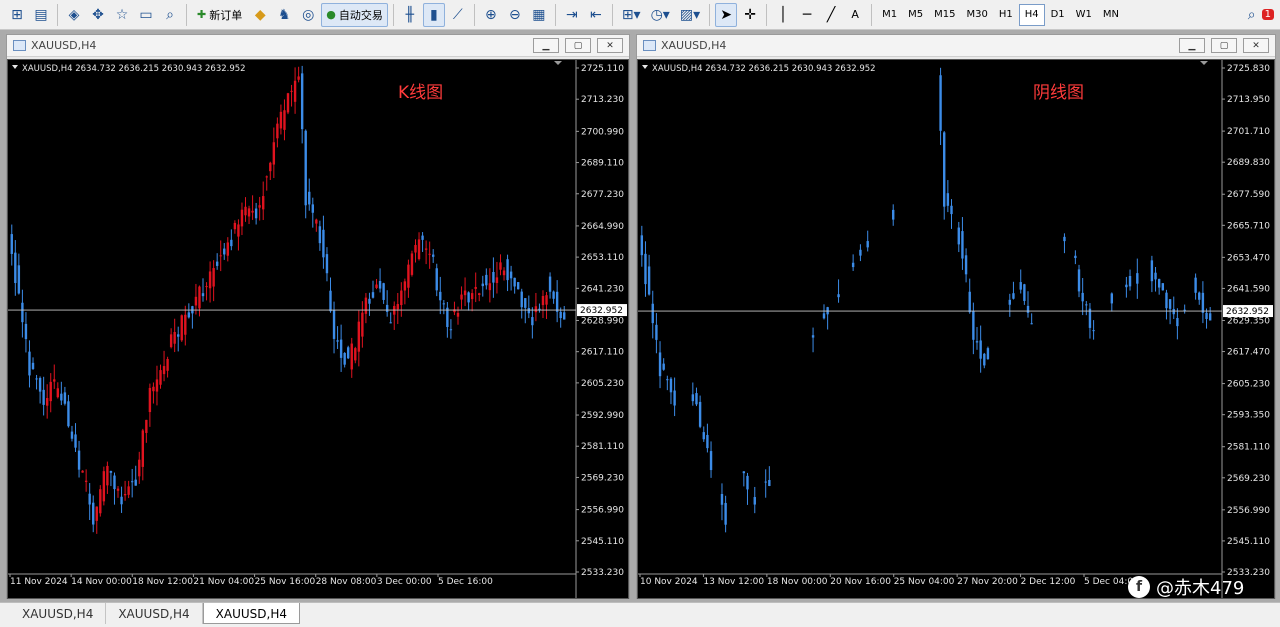 The image size is (1280, 627). Describe the element at coordinates (146, 15) in the screenshot. I see `terminal-icon: ▭` at that location.